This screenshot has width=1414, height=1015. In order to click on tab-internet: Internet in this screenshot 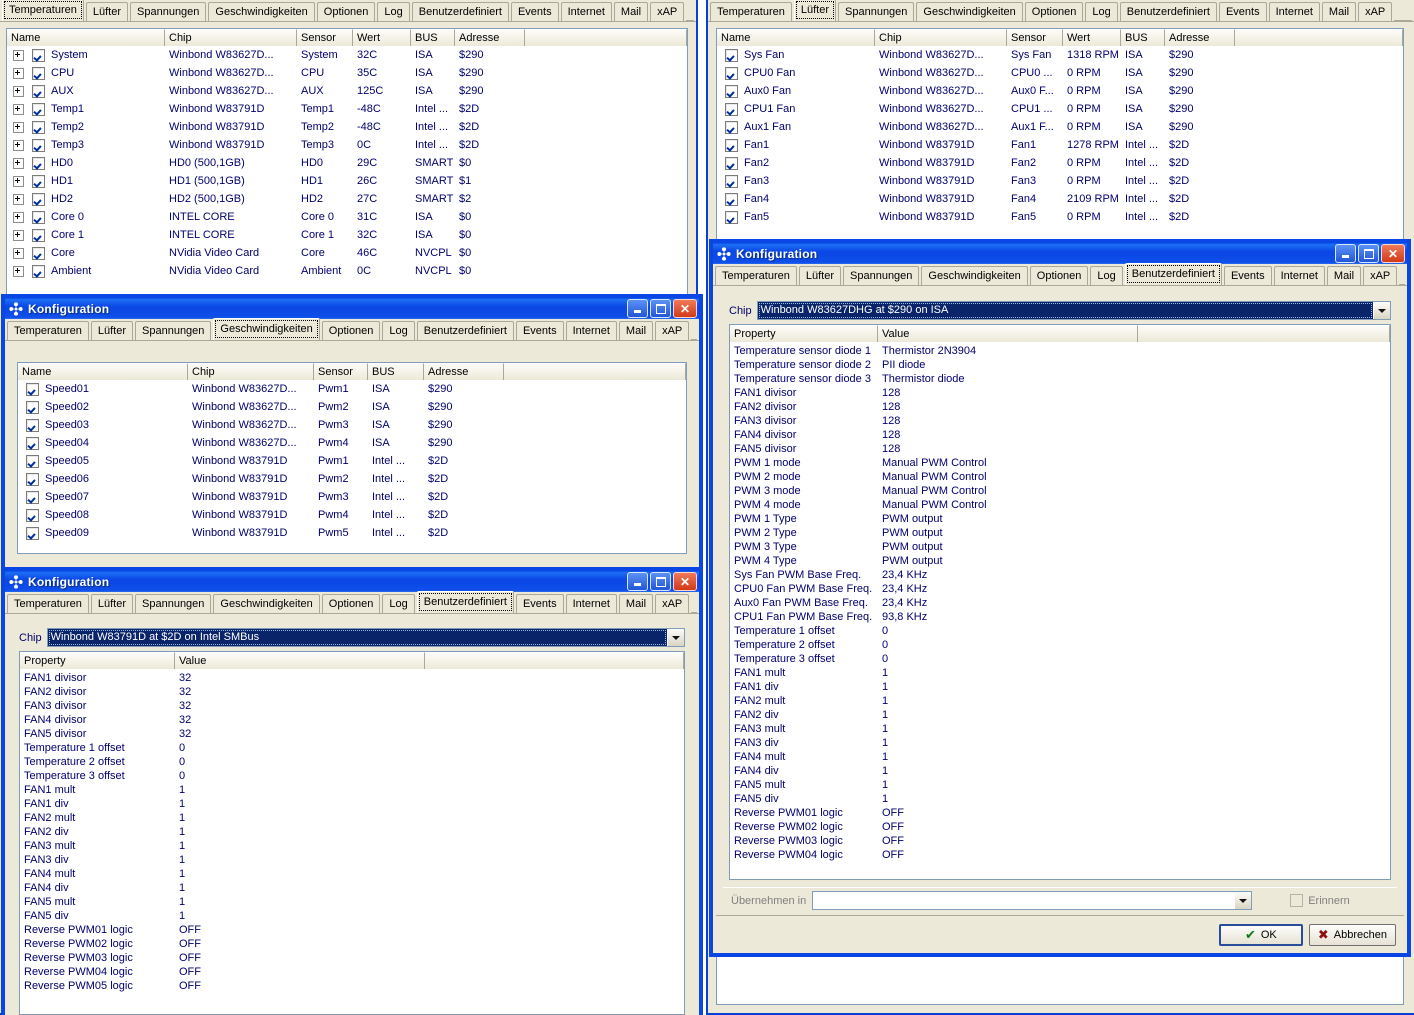, I will do `click(591, 330)`.